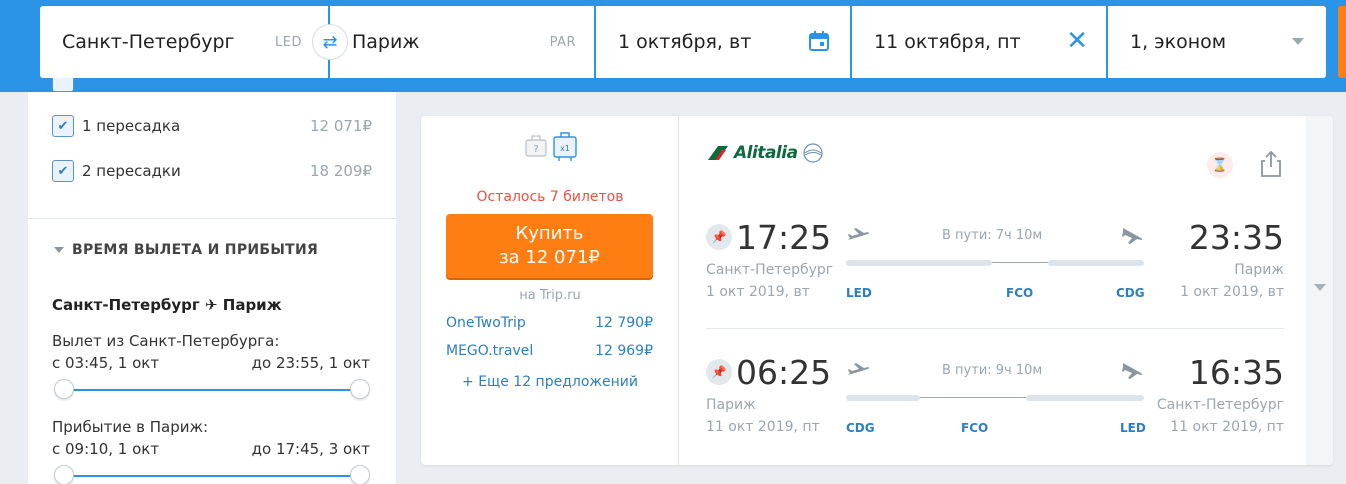  I want to click on search-button, so click(1342, 42).